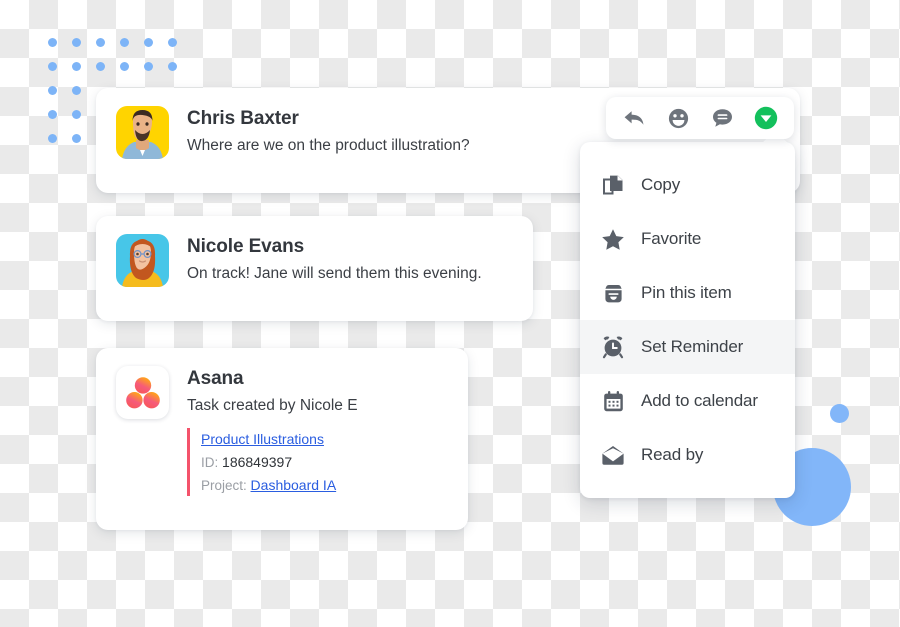  What do you see at coordinates (215, 378) in the screenshot?
I see `app-name: Asana` at bounding box center [215, 378].